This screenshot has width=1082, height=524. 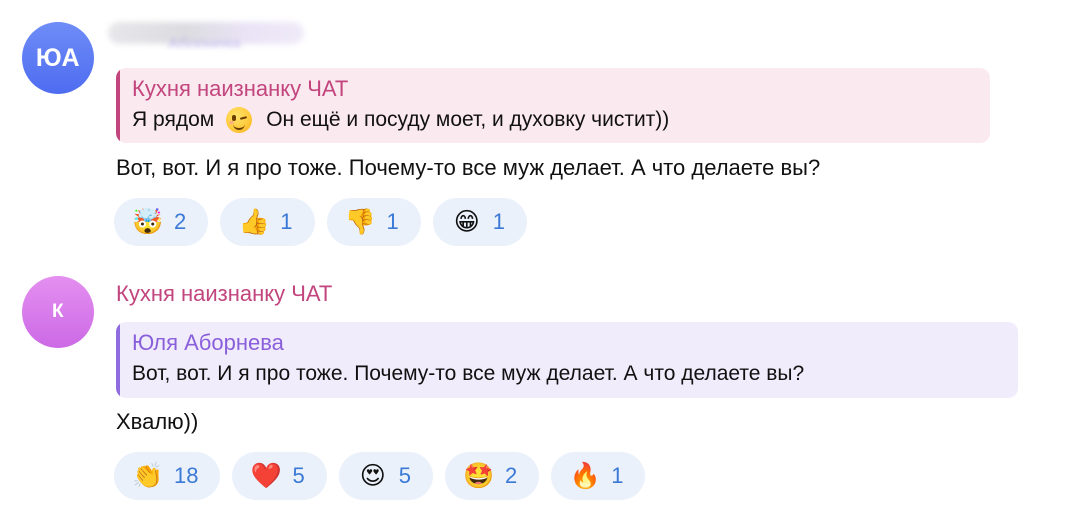 What do you see at coordinates (204, 42) in the screenshot?
I see `sender-name: Аборнева` at bounding box center [204, 42].